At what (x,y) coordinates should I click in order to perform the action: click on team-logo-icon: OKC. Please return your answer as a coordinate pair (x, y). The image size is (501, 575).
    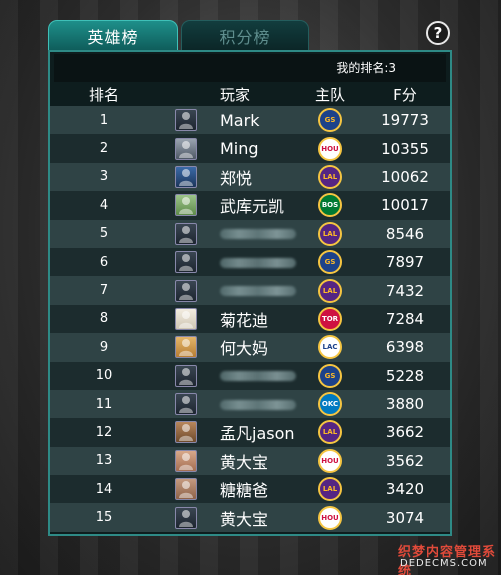
    Looking at the image, I should click on (330, 404).